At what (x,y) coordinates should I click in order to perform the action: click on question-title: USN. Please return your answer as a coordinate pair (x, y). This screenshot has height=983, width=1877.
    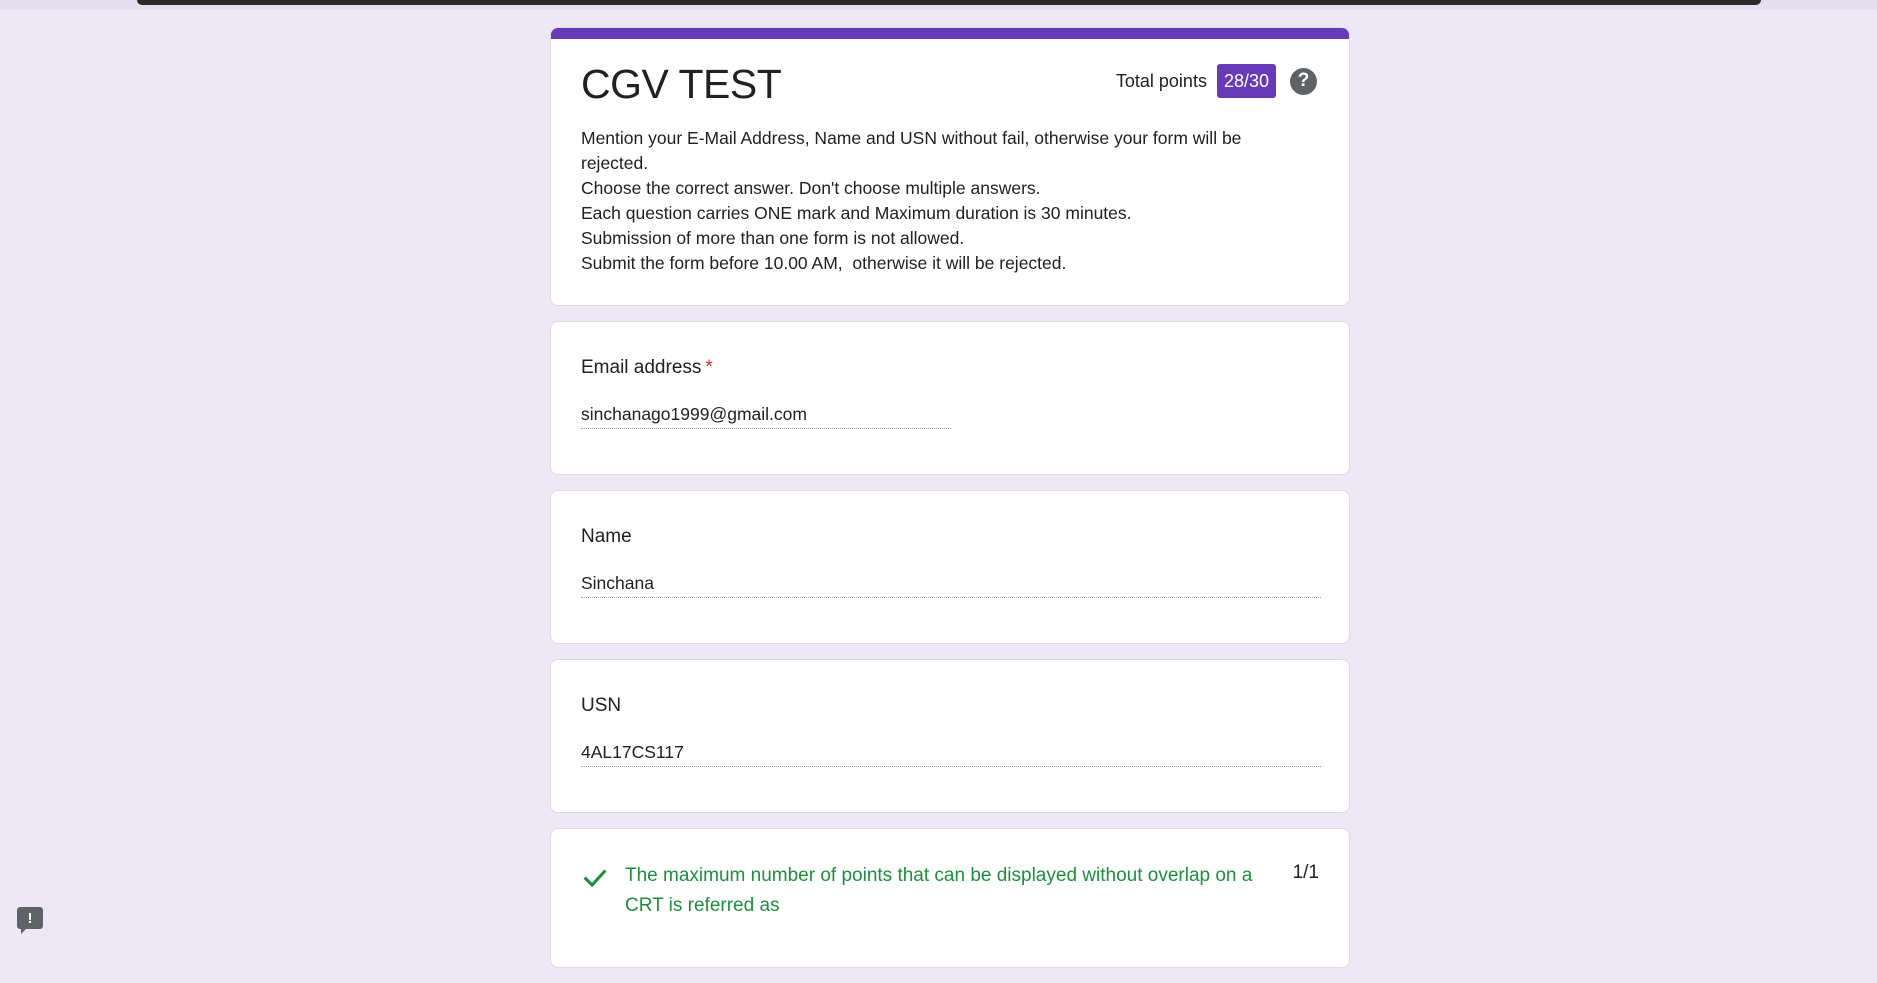
    Looking at the image, I should click on (601, 705).